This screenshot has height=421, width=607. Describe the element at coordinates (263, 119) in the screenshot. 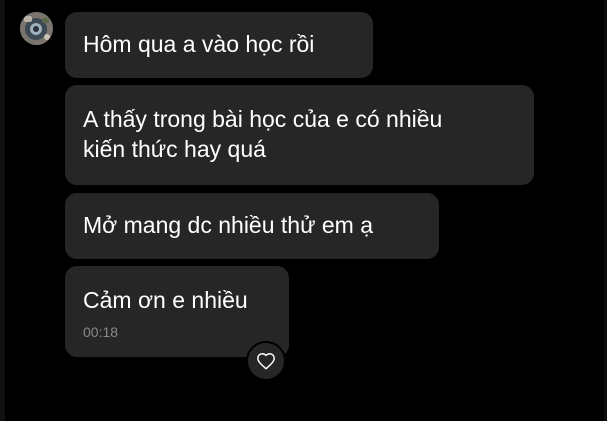

I see `message-text: A thấy trong bài học của e có nhiều` at that location.